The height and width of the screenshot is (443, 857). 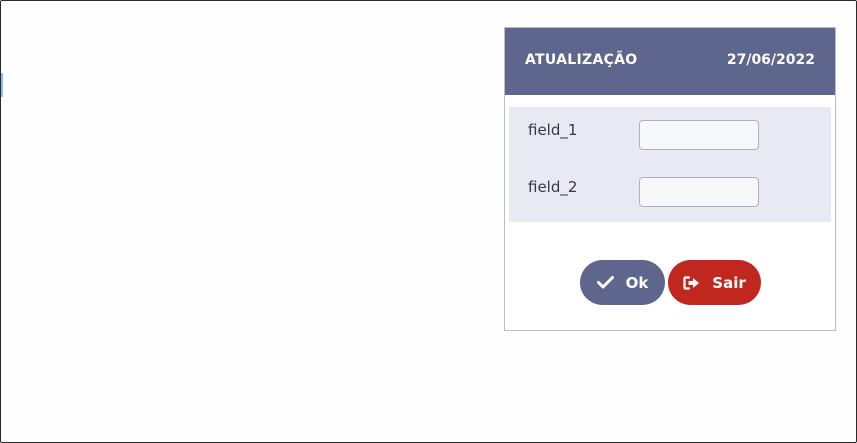 I want to click on fields-area: field_1 field_2, so click(x=670, y=164).